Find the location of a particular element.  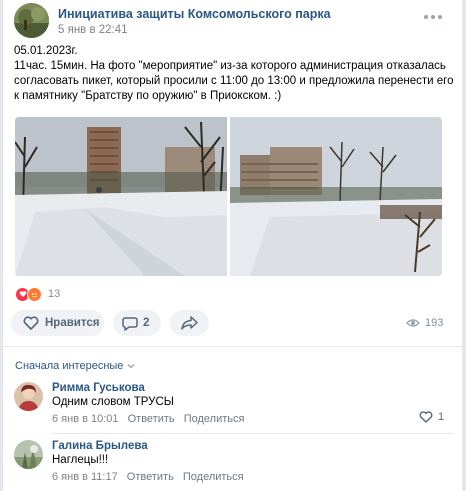

comment-count: 2 is located at coordinates (146, 323).